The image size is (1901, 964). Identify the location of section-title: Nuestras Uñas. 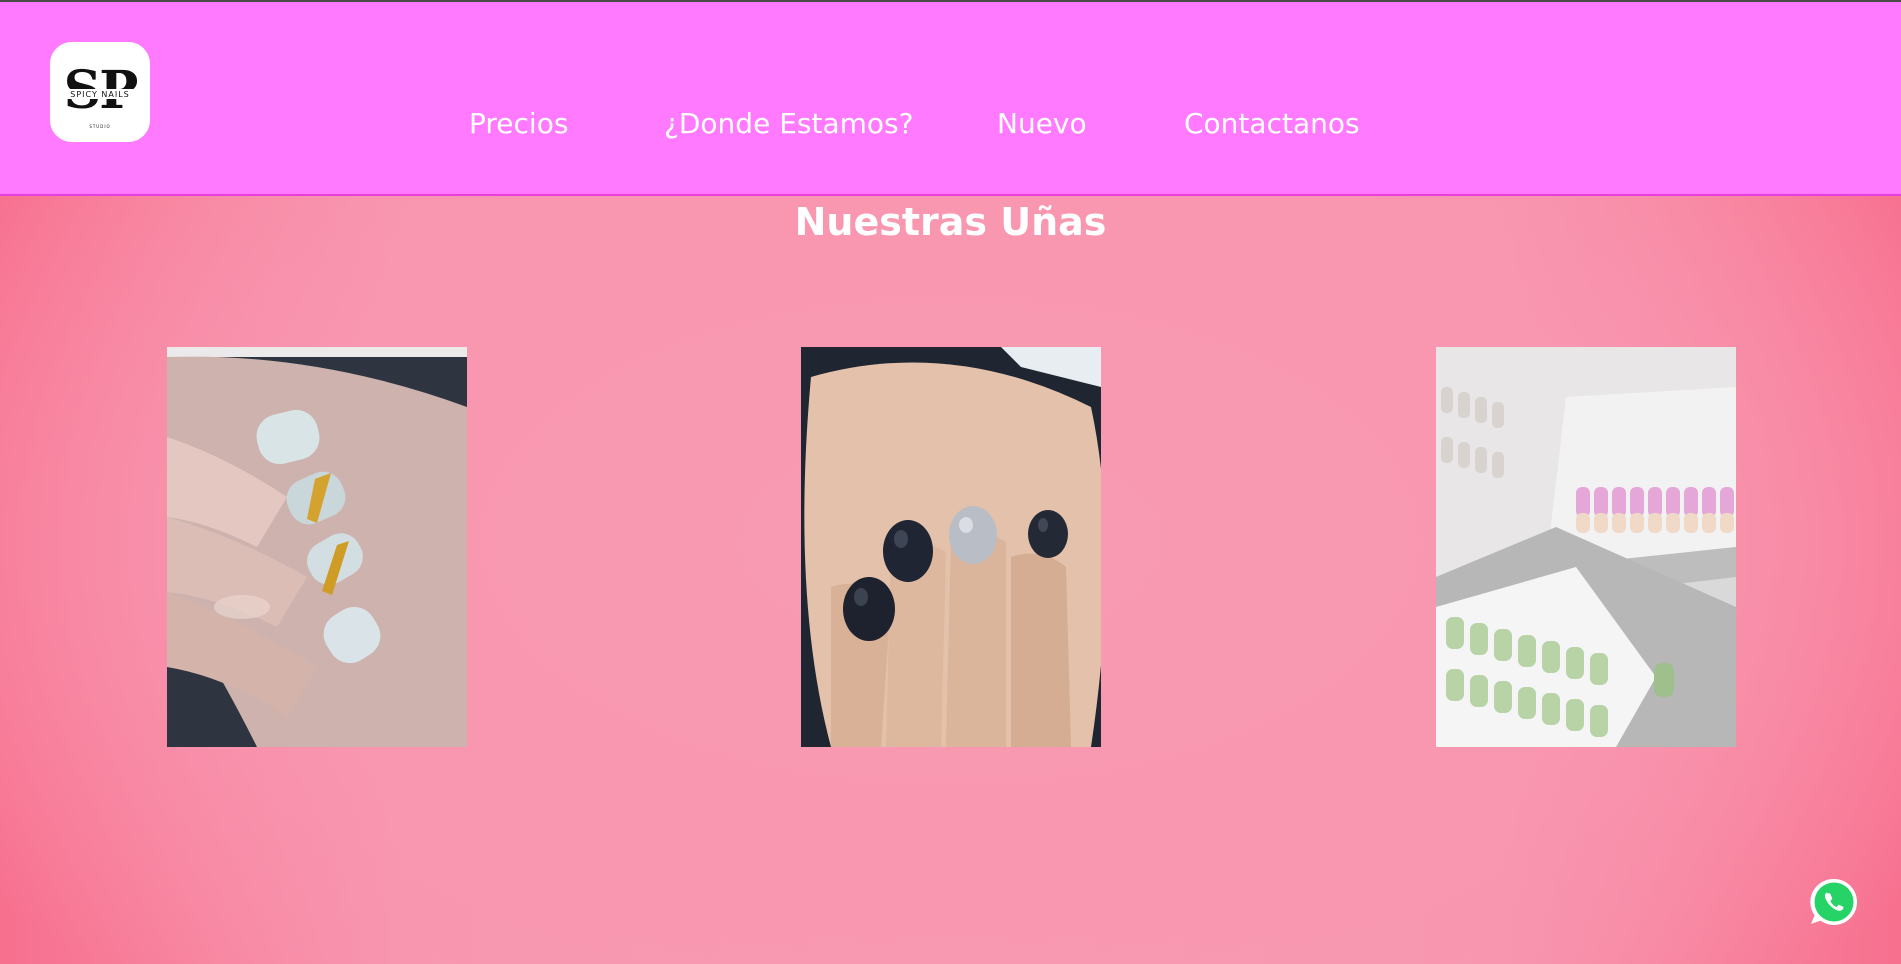
(950, 222).